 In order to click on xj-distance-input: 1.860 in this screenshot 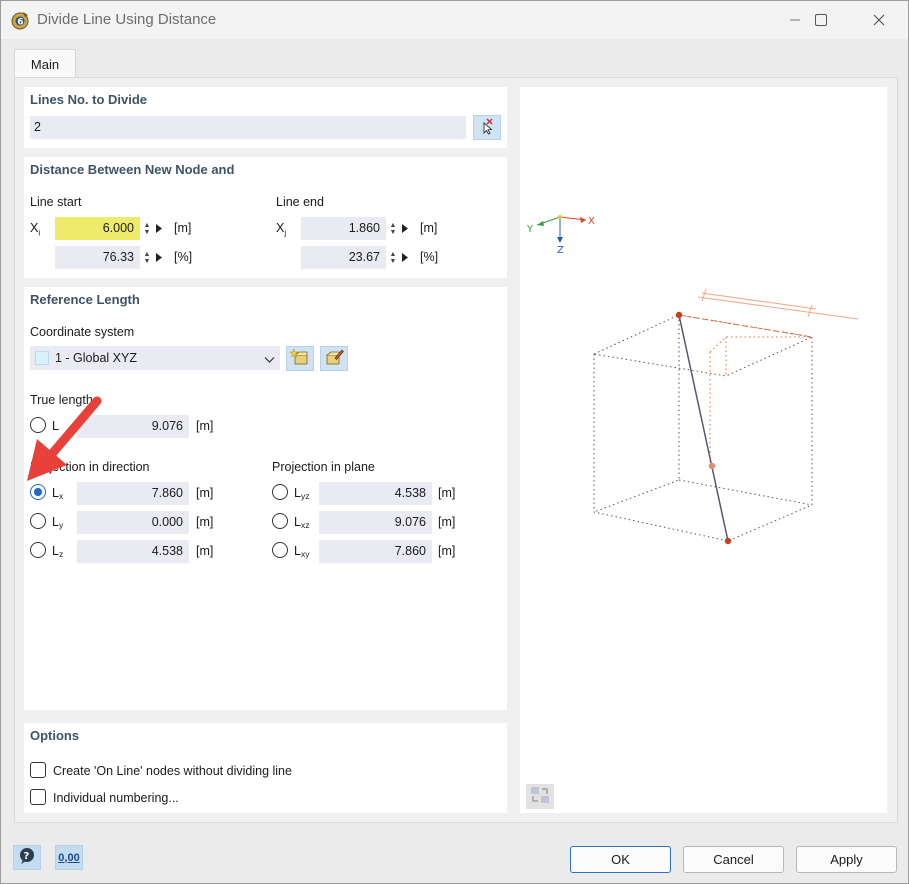, I will do `click(343, 228)`.